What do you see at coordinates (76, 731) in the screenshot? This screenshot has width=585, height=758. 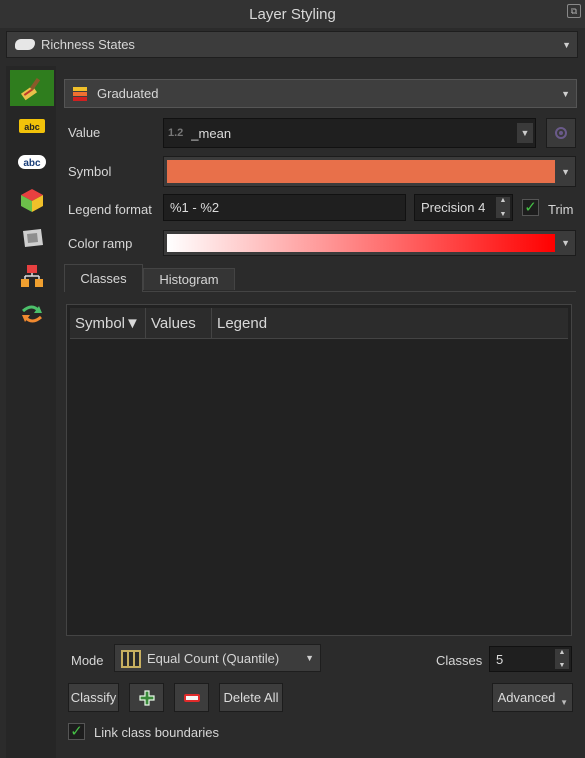 I see `link-class-boundaries-checkbox: ✓` at bounding box center [76, 731].